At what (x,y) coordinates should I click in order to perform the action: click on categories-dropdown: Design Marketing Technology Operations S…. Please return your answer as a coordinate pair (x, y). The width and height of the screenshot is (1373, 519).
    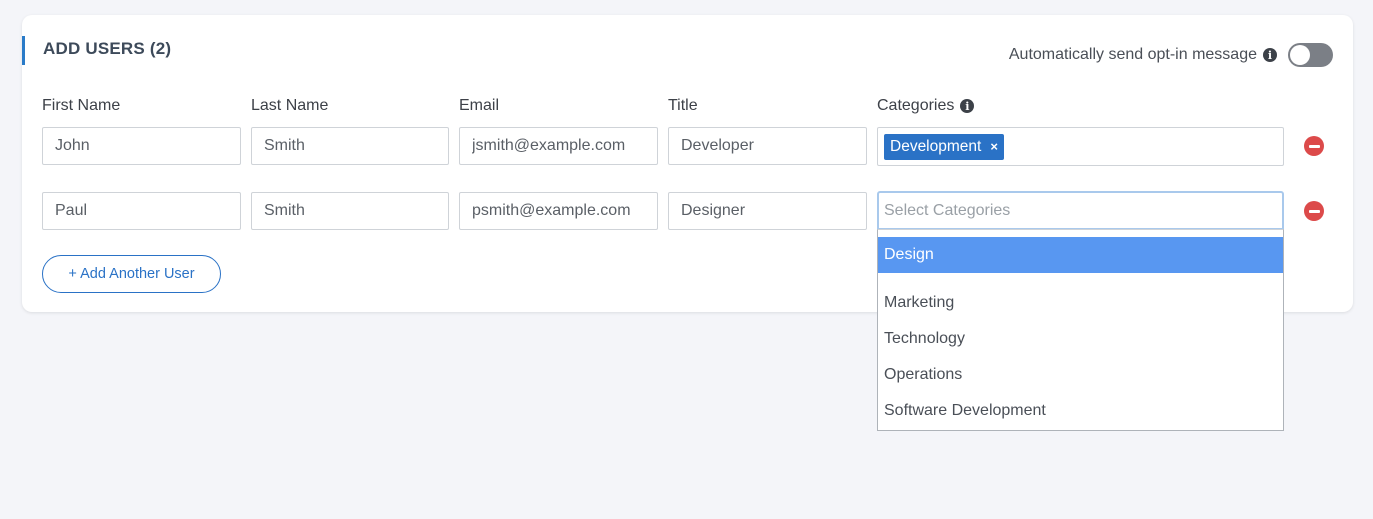
    Looking at the image, I should click on (1080, 330).